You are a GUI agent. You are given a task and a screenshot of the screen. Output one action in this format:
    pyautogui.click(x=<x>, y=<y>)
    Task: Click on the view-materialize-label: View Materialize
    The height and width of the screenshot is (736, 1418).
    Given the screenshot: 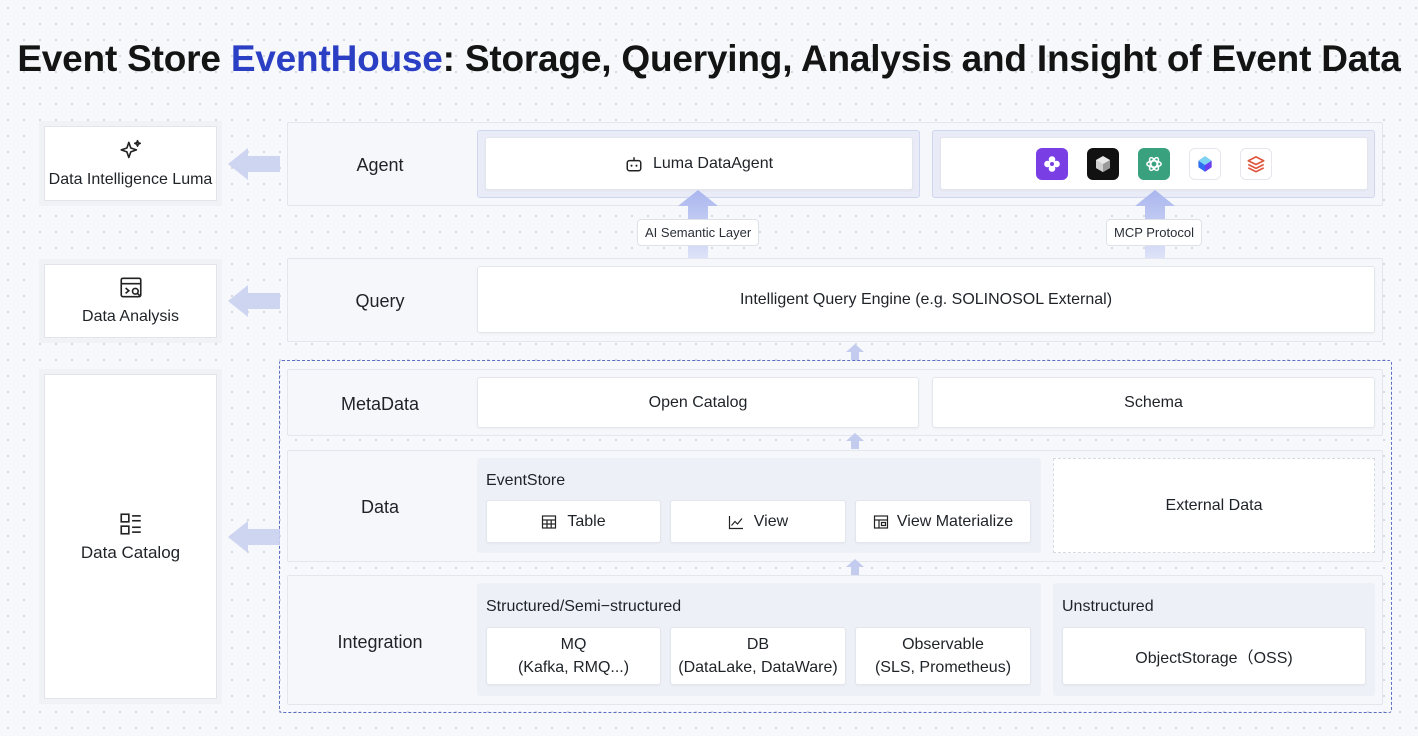 What is the action you would take?
    pyautogui.click(x=955, y=521)
    